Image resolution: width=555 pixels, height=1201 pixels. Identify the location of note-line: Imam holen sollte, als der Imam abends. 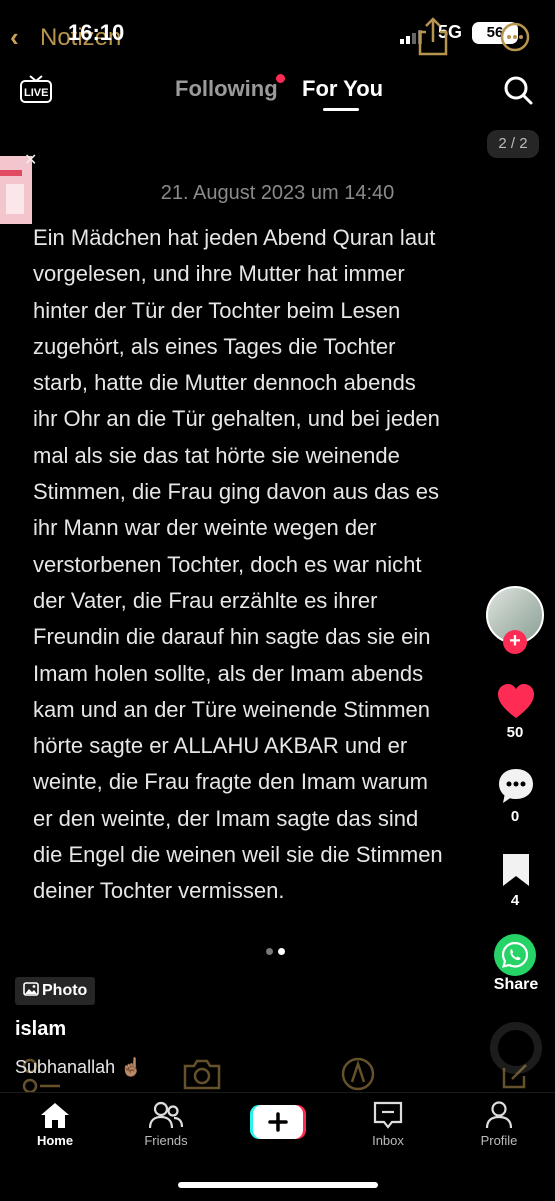
(228, 673).